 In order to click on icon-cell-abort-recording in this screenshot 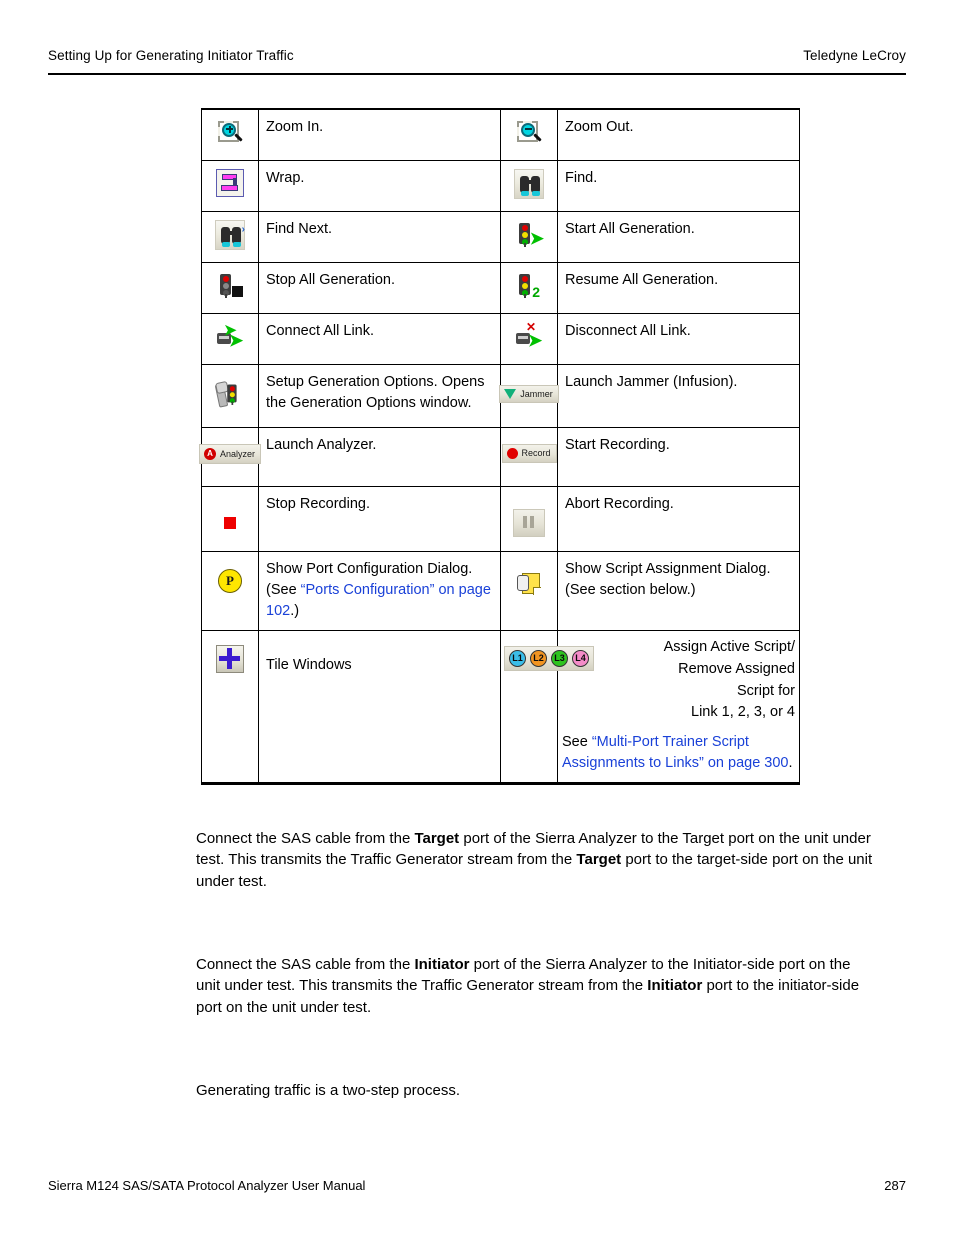, I will do `click(529, 519)`.